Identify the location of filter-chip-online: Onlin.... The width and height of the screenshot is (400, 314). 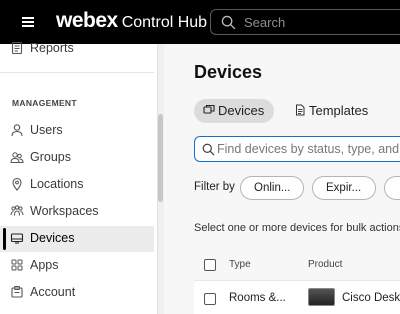
(272, 188).